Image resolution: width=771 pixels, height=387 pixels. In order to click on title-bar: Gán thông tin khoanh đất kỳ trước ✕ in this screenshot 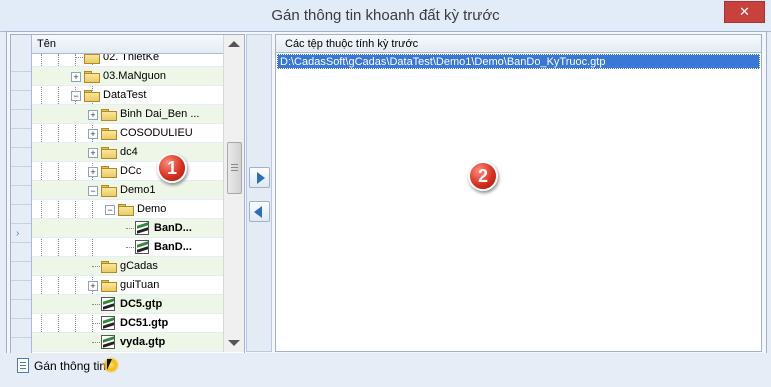, I will do `click(385, 16)`.